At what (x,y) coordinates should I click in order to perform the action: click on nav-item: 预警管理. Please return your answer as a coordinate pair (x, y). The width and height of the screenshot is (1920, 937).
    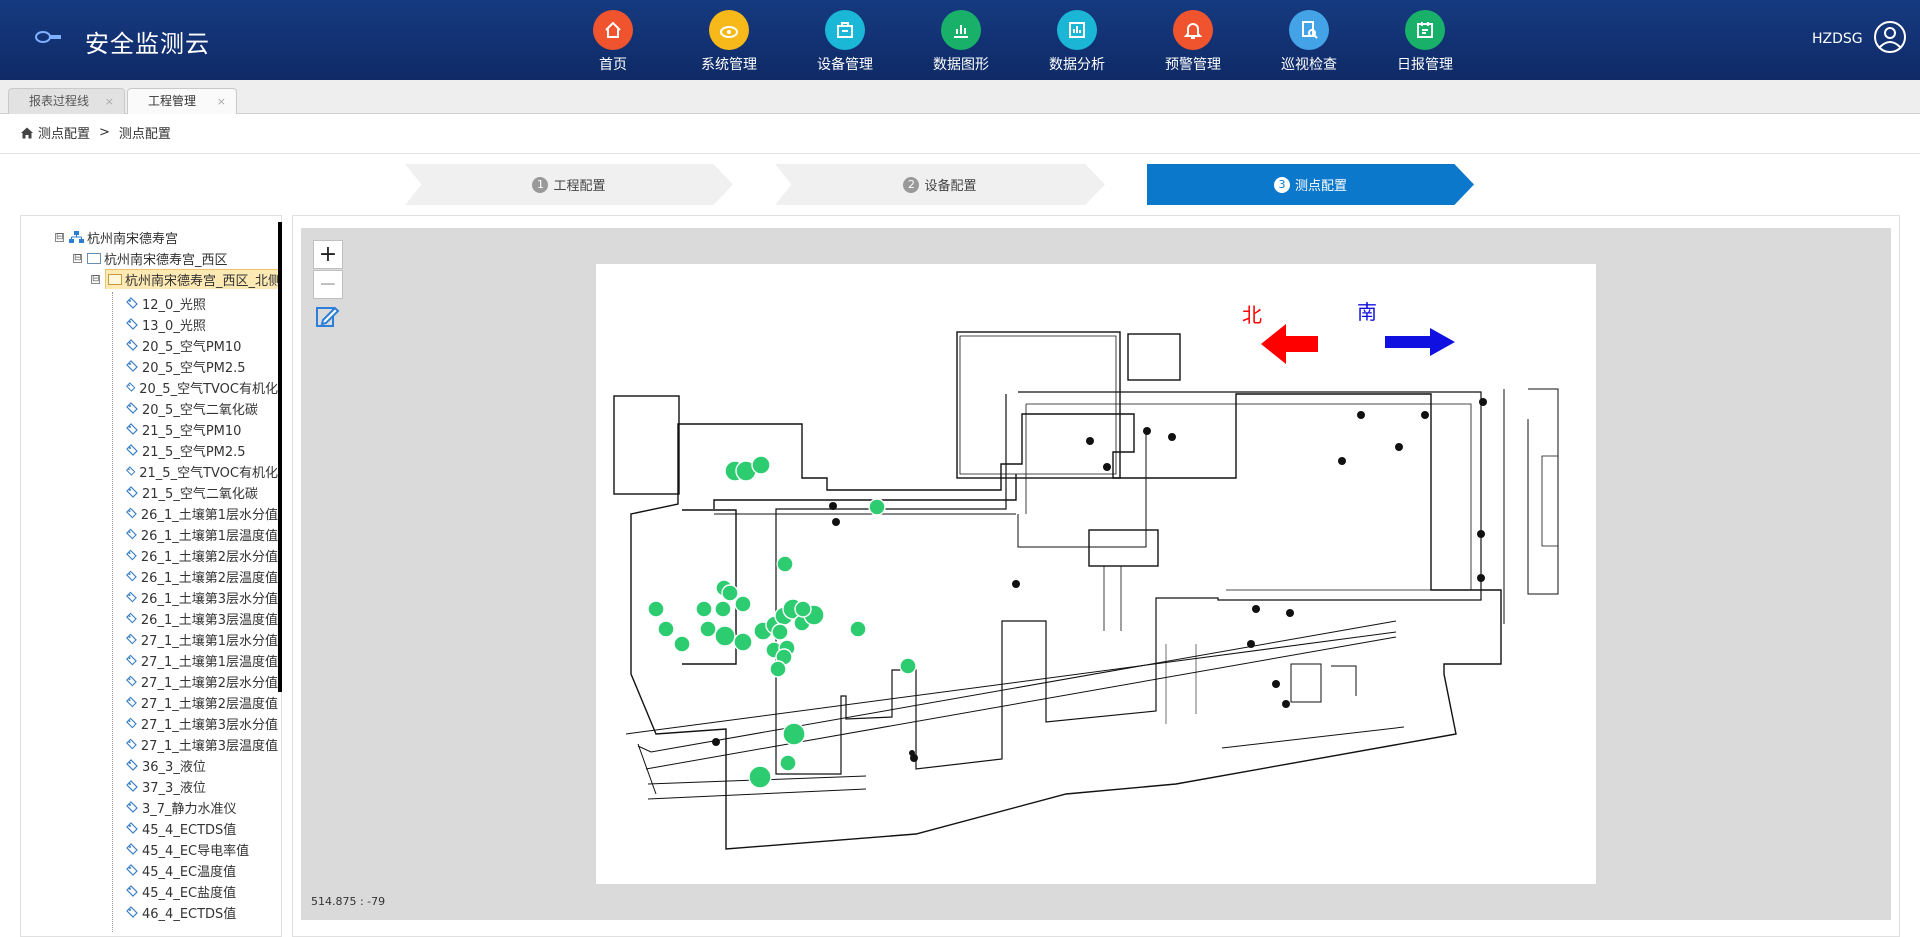
    Looking at the image, I should click on (1193, 40).